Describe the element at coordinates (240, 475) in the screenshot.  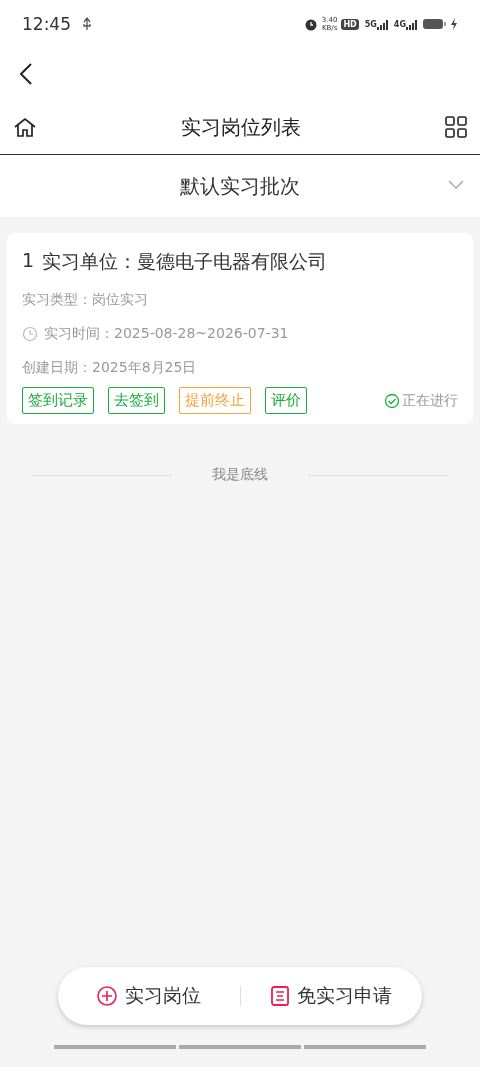
I see `end-of-list-text: 我是底线` at that location.